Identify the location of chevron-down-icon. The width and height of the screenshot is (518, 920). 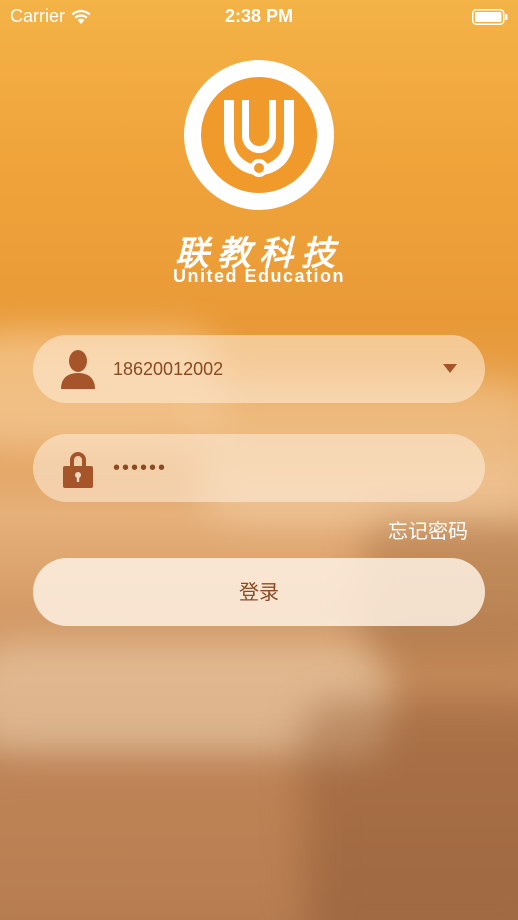
(450, 368).